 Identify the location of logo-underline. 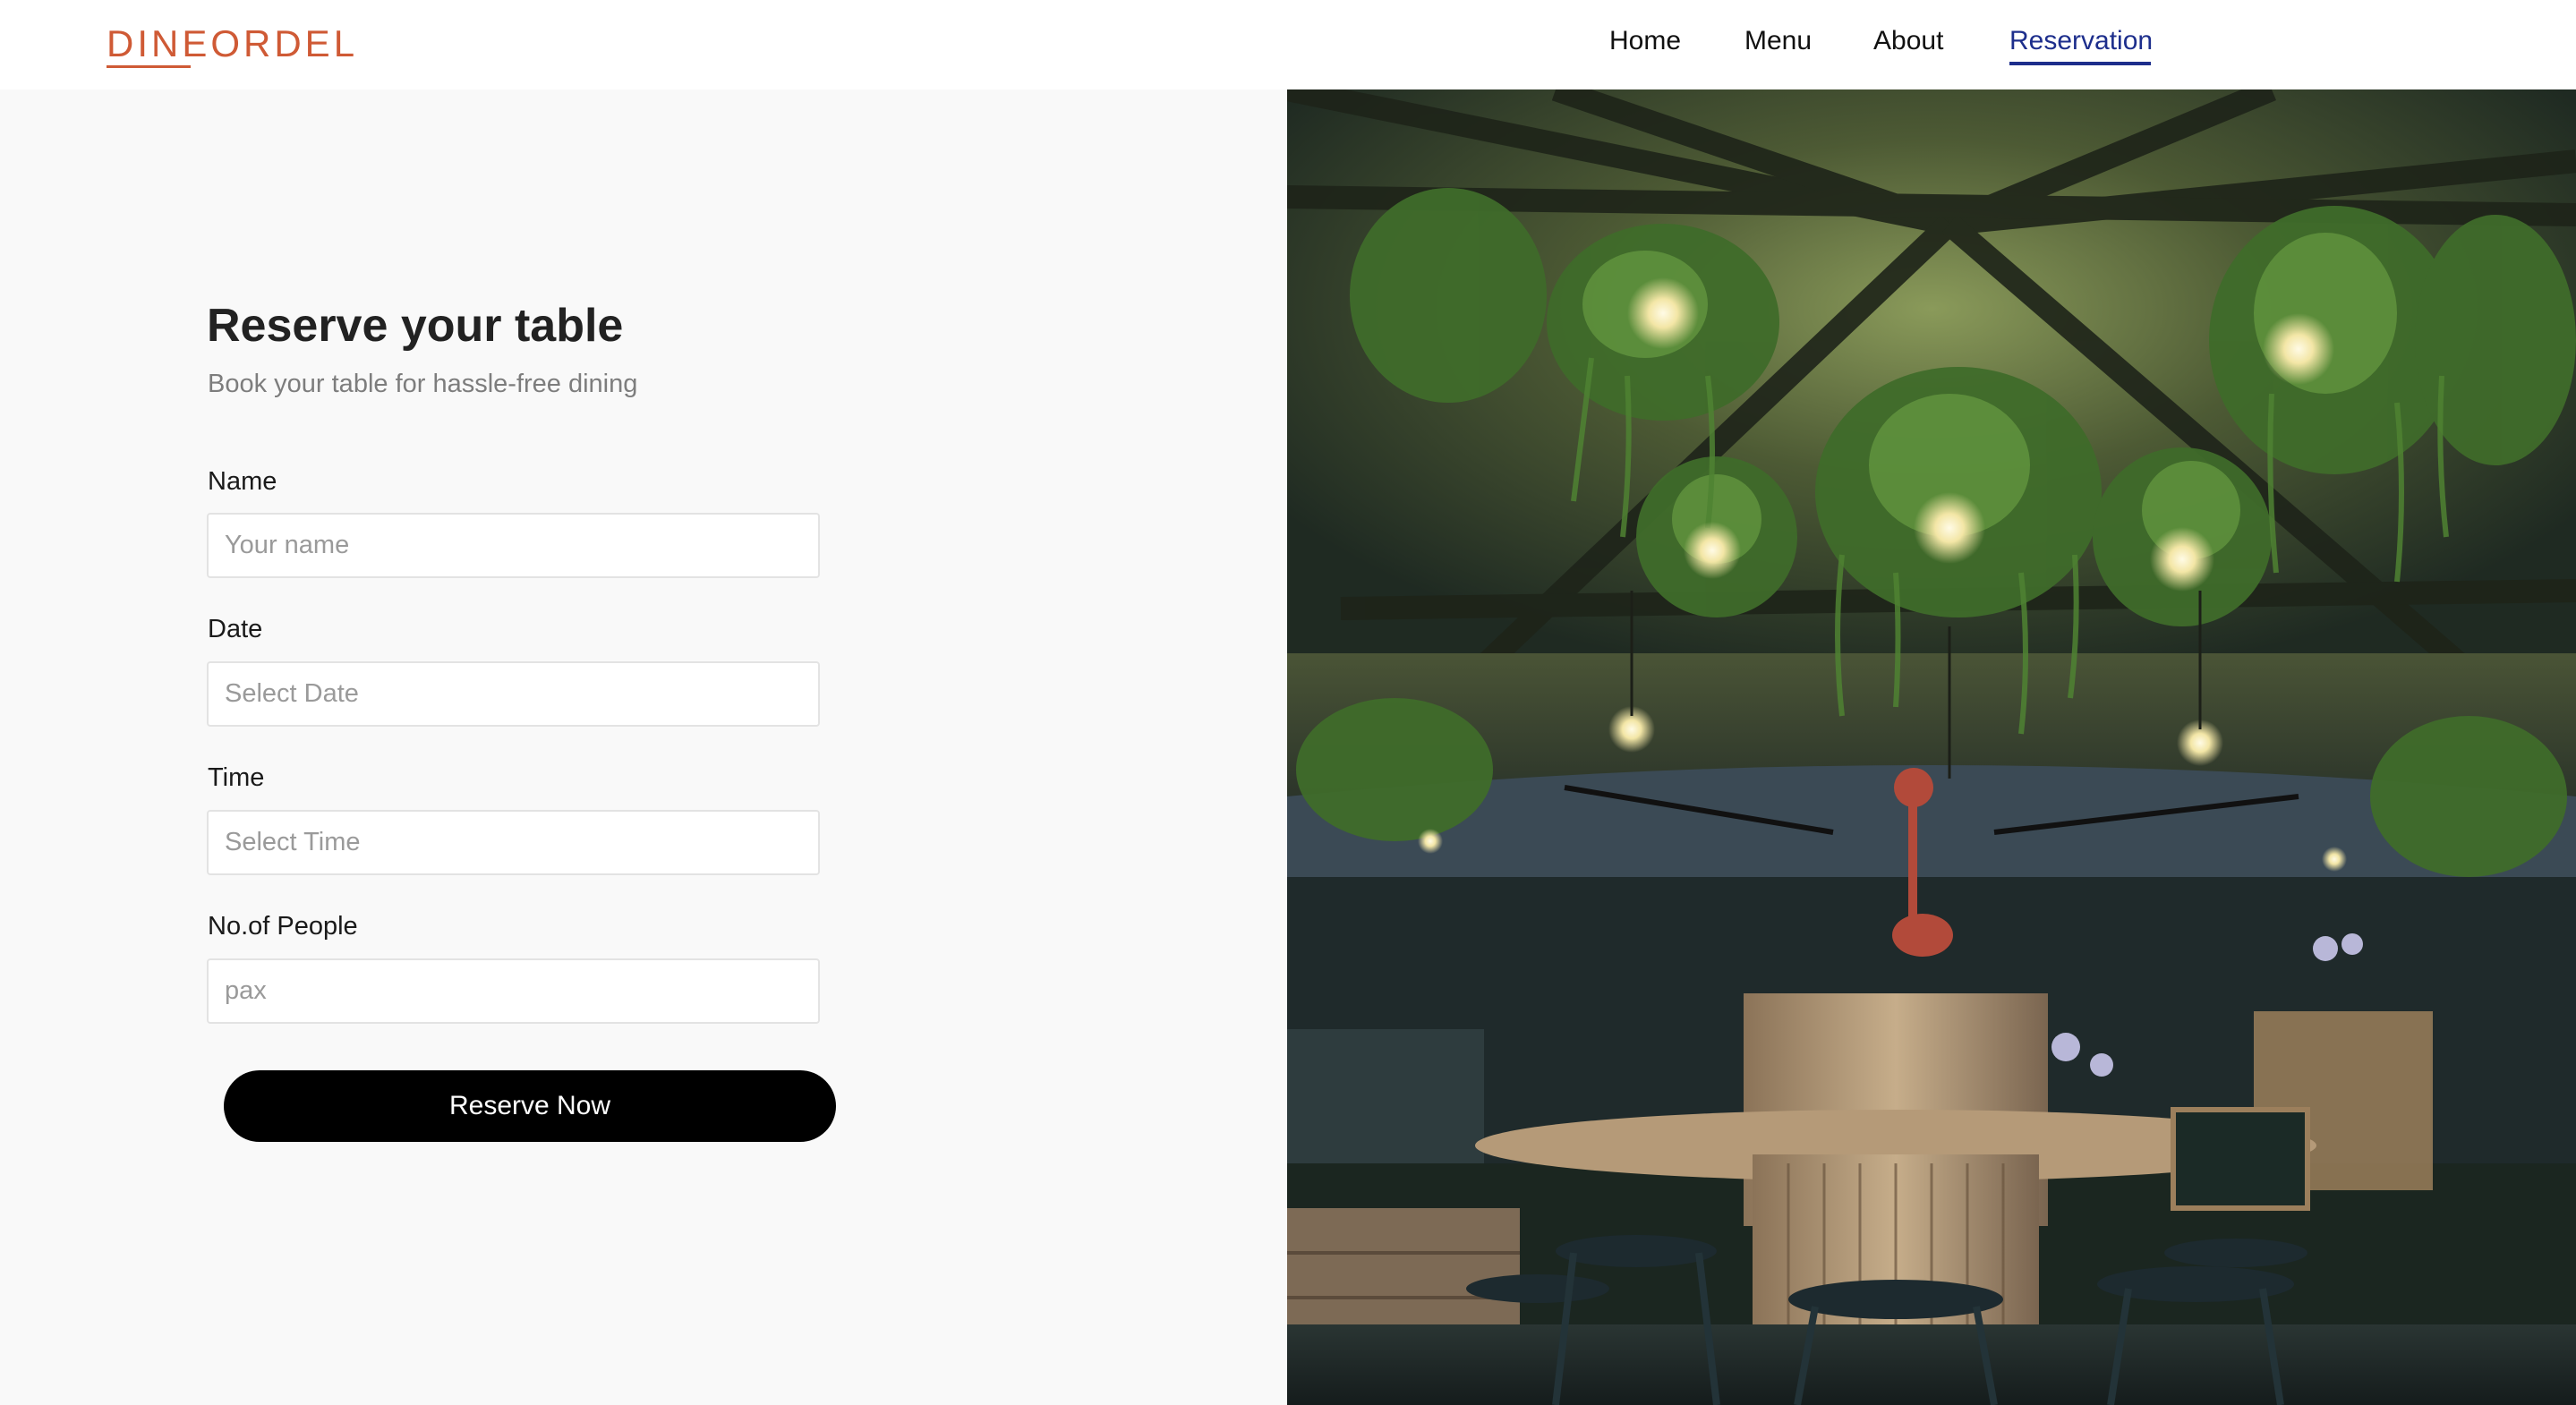
(149, 66).